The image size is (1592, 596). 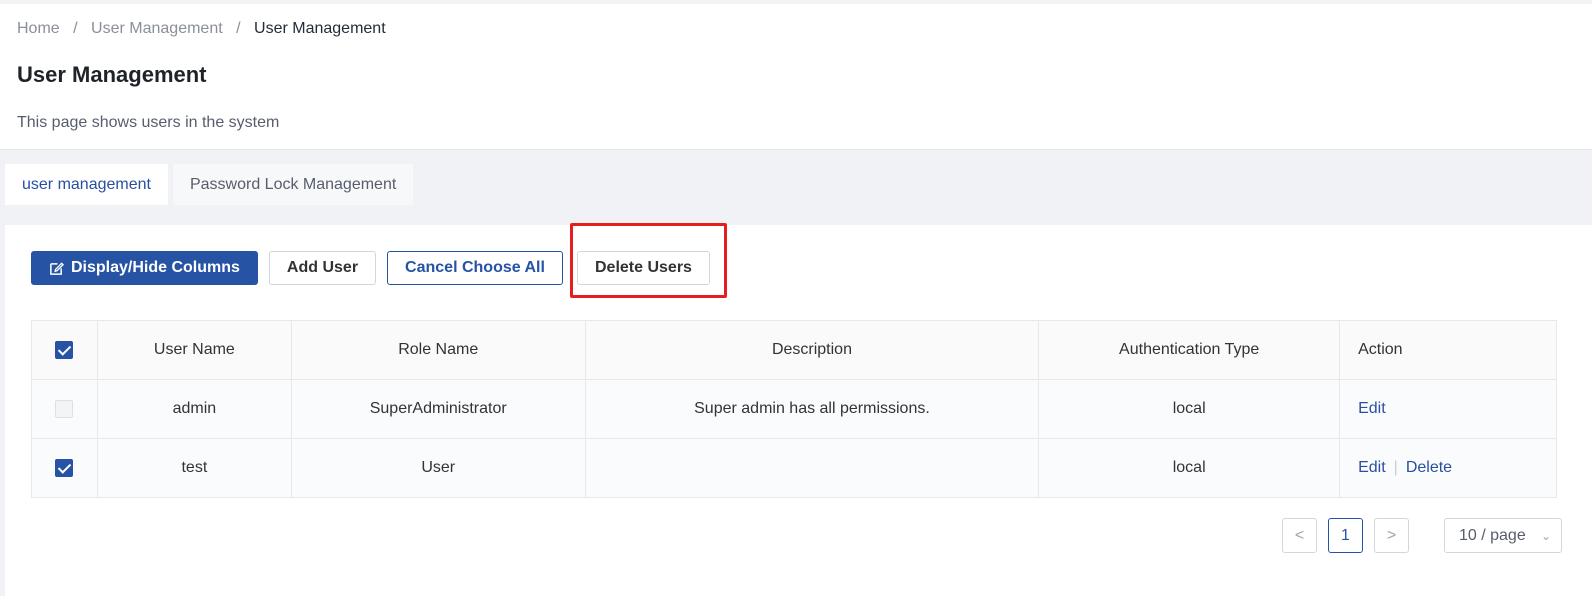 I want to click on breadcrumb: Home / User Management / User Management, so click(x=796, y=25).